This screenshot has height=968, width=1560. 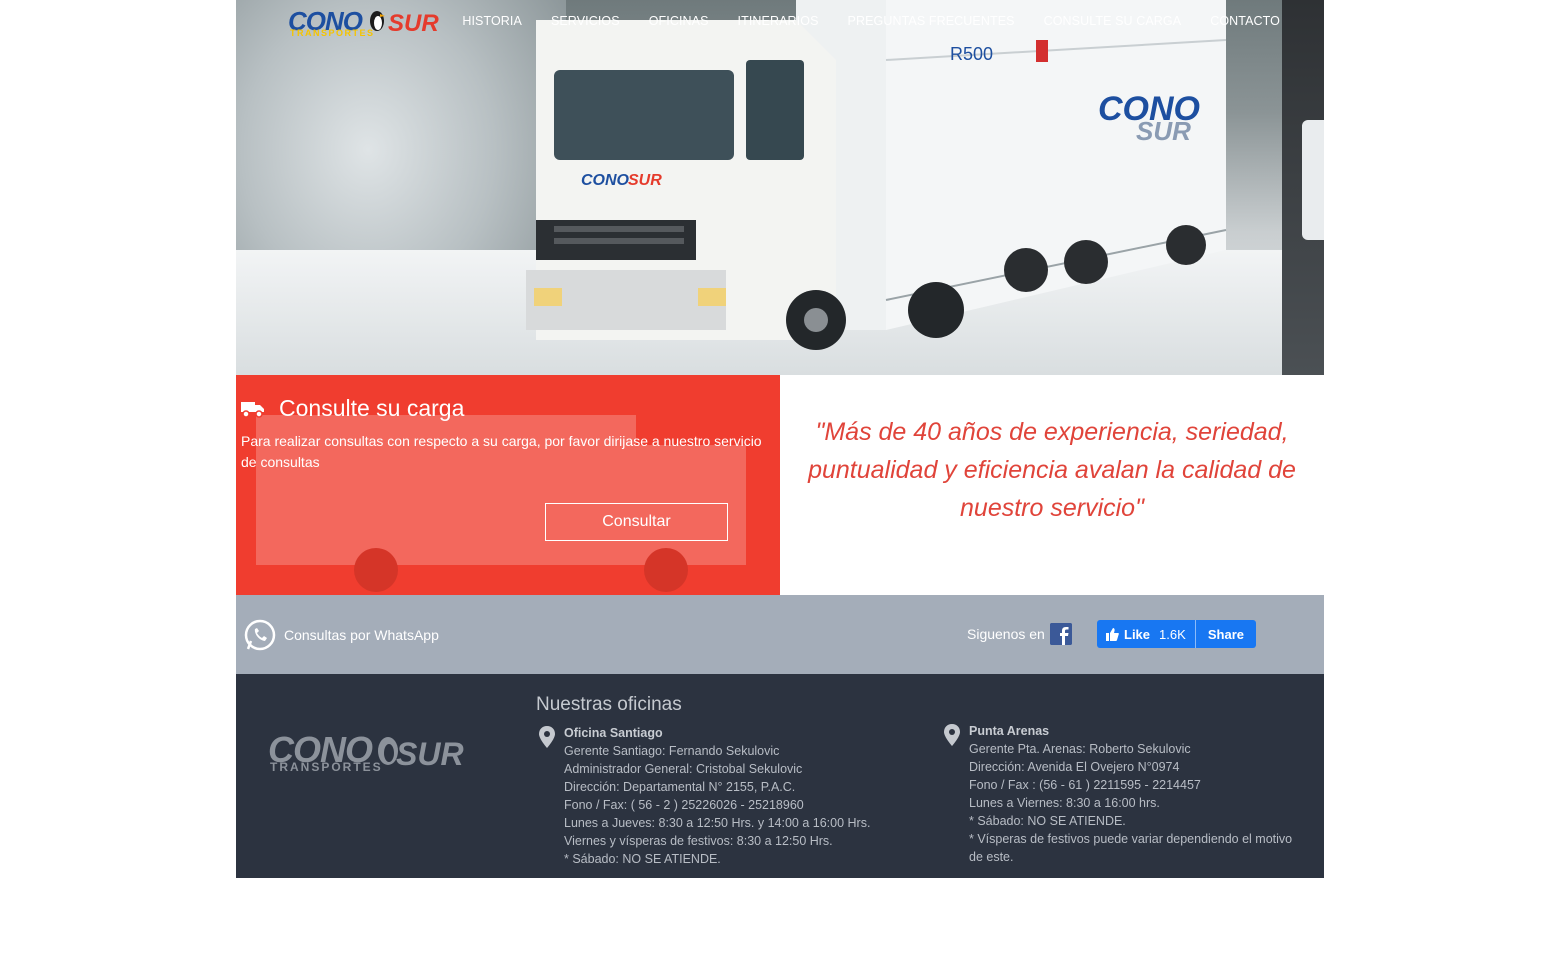 I want to click on nav-contacto: CONTACTO, so click(x=1245, y=21).